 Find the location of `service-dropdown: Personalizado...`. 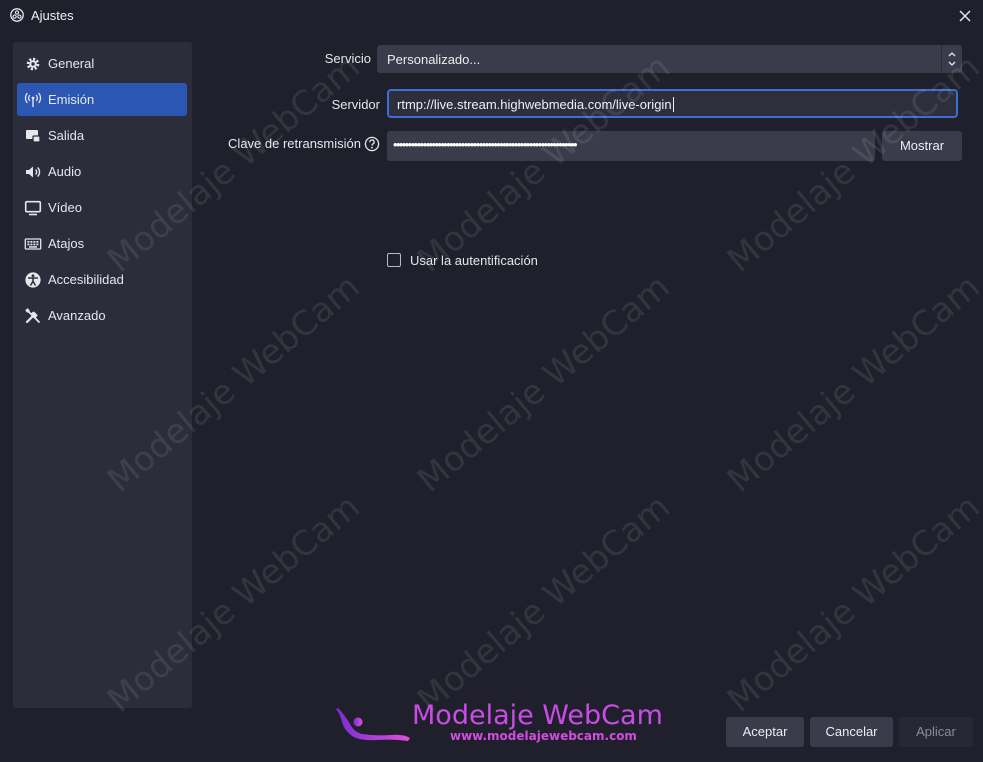

service-dropdown: Personalizado... is located at coordinates (669, 59).